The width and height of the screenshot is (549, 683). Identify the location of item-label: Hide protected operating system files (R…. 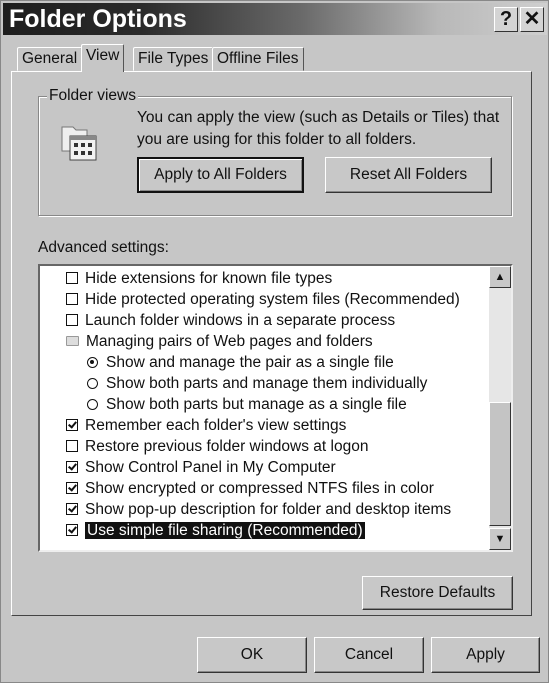
(272, 299).